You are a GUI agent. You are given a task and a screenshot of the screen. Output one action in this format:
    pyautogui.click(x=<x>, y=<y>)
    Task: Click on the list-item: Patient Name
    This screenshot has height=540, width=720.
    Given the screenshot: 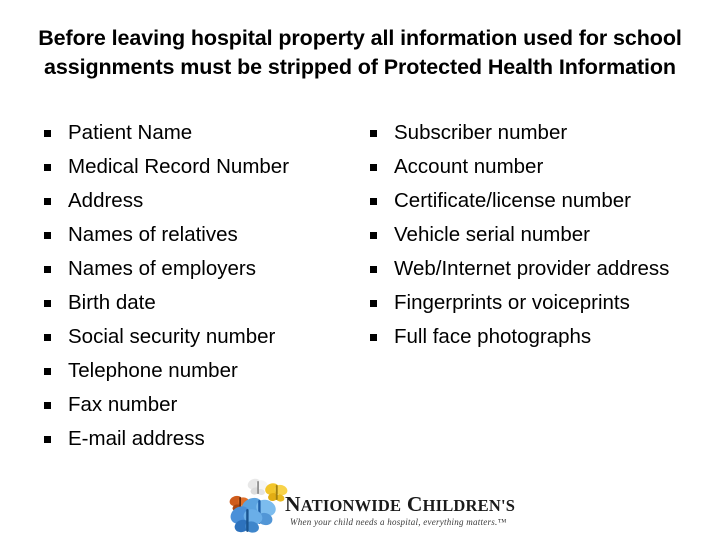 What is the action you would take?
    pyautogui.click(x=196, y=133)
    